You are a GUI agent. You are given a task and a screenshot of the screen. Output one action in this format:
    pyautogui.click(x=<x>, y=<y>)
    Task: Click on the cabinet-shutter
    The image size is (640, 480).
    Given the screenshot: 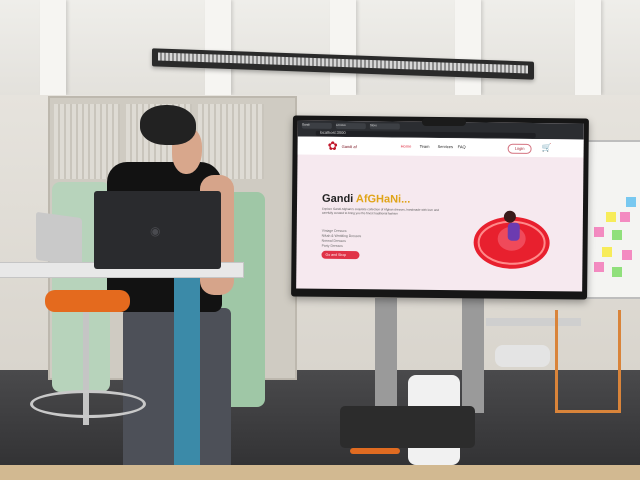 What is the action you would take?
    pyautogui.click(x=87, y=141)
    